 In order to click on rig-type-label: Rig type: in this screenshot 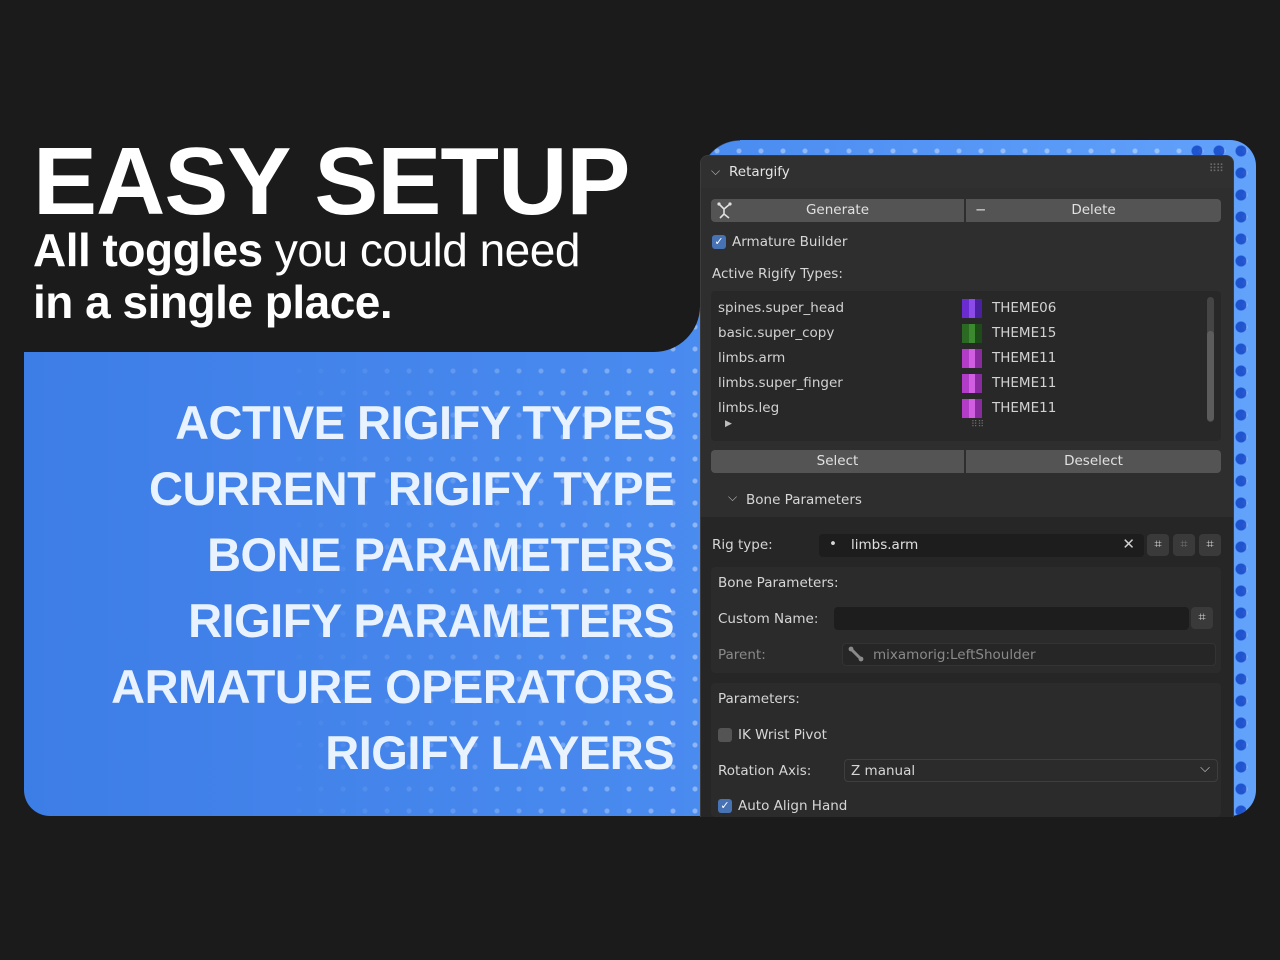, I will do `click(742, 545)`.